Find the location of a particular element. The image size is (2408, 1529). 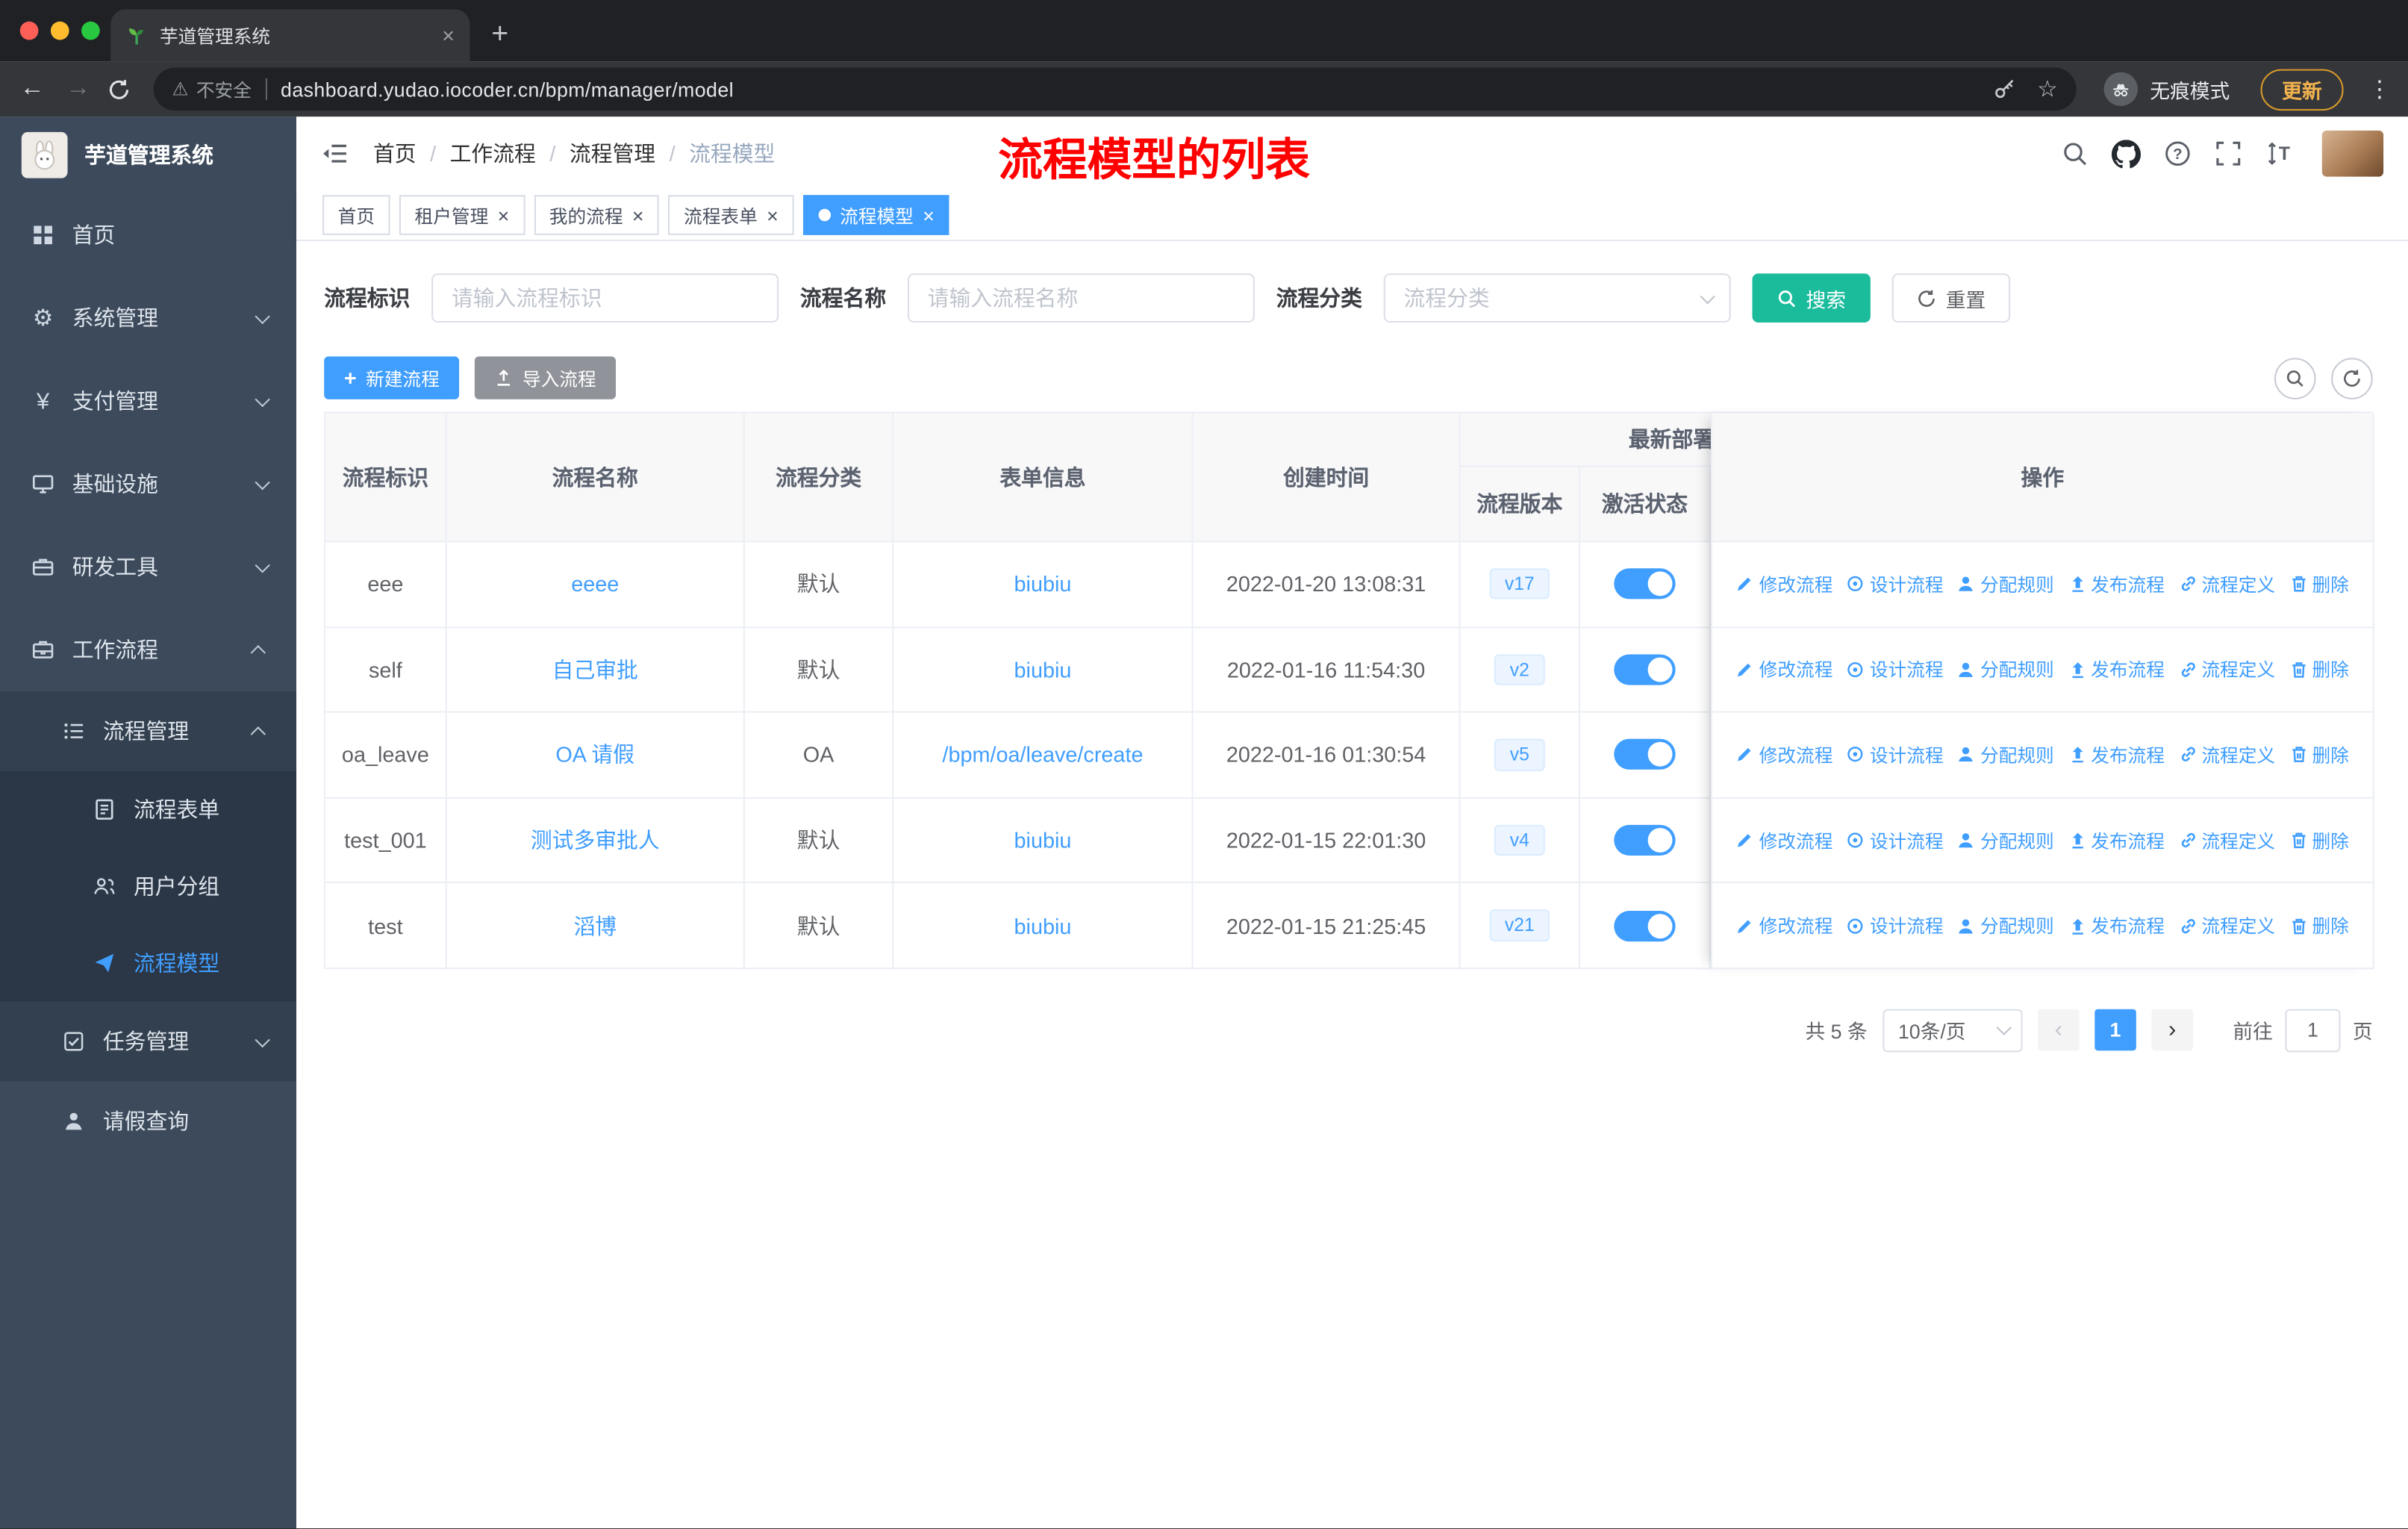

process-category-select: 流程分类 is located at coordinates (1557, 298).